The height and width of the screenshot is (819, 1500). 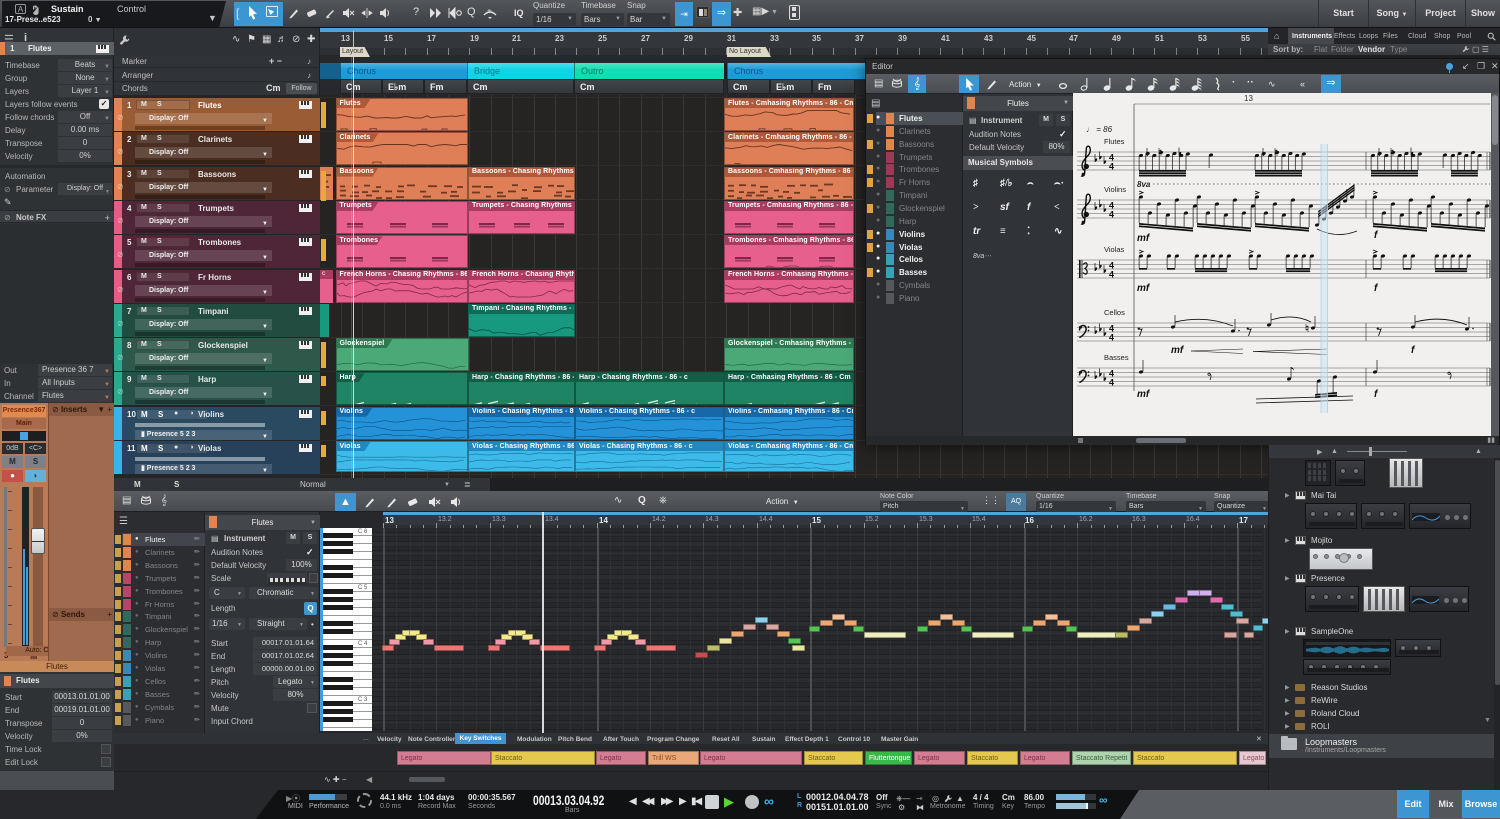 I want to click on svg-text: ♩ = 86, so click(x=1099, y=129).